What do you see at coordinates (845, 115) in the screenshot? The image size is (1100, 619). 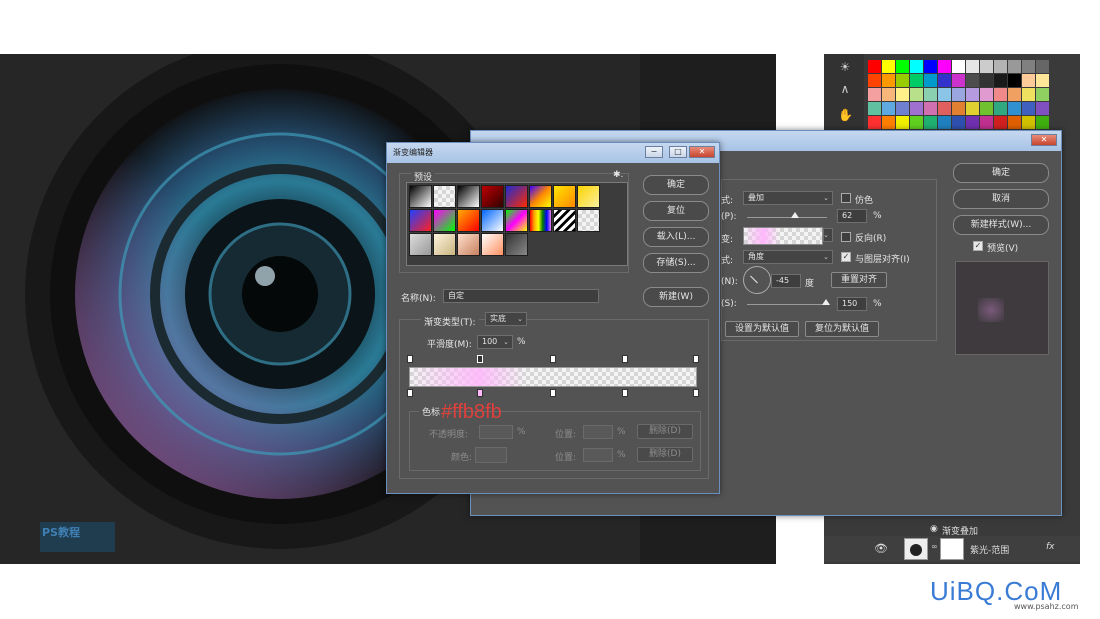 I see `hand-icon: ✋` at bounding box center [845, 115].